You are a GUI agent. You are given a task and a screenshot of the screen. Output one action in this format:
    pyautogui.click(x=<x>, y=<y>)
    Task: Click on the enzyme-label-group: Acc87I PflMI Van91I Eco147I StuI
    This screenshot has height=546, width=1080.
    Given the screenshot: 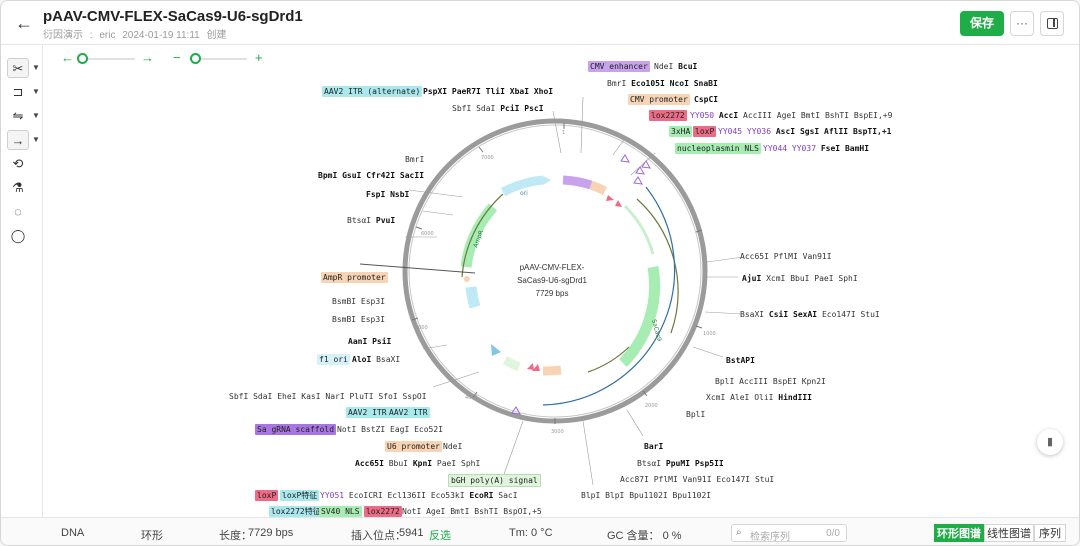 What is the action you would take?
    pyautogui.click(x=697, y=479)
    